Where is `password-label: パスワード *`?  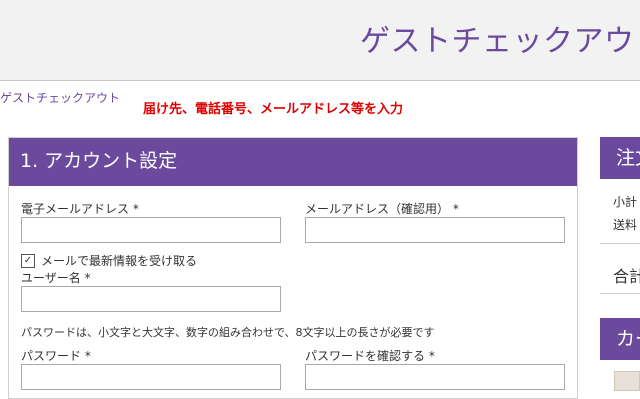
password-label: パスワード * is located at coordinates (56, 356).